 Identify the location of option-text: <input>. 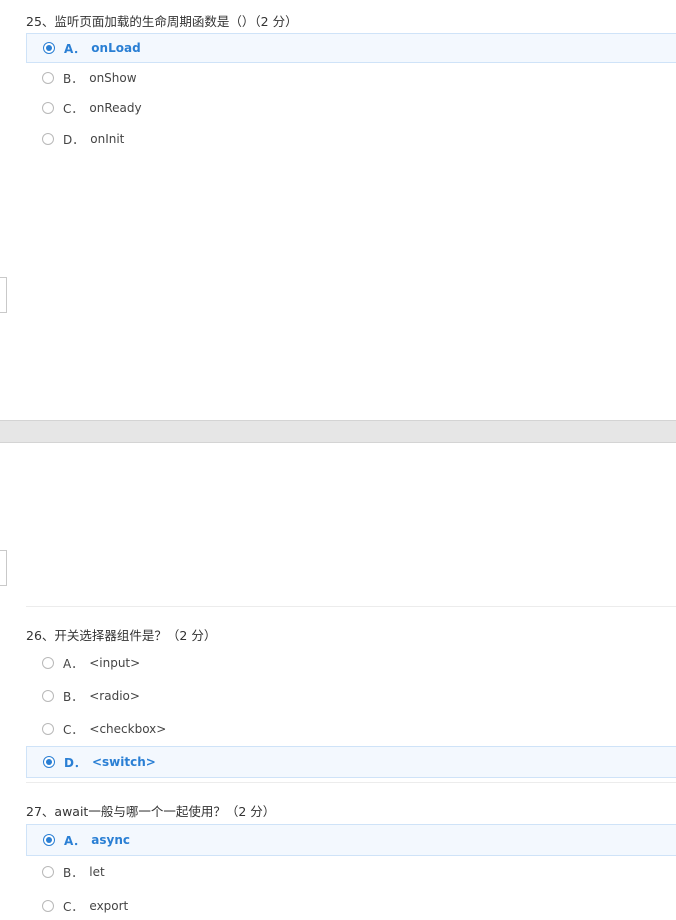
(115, 663).